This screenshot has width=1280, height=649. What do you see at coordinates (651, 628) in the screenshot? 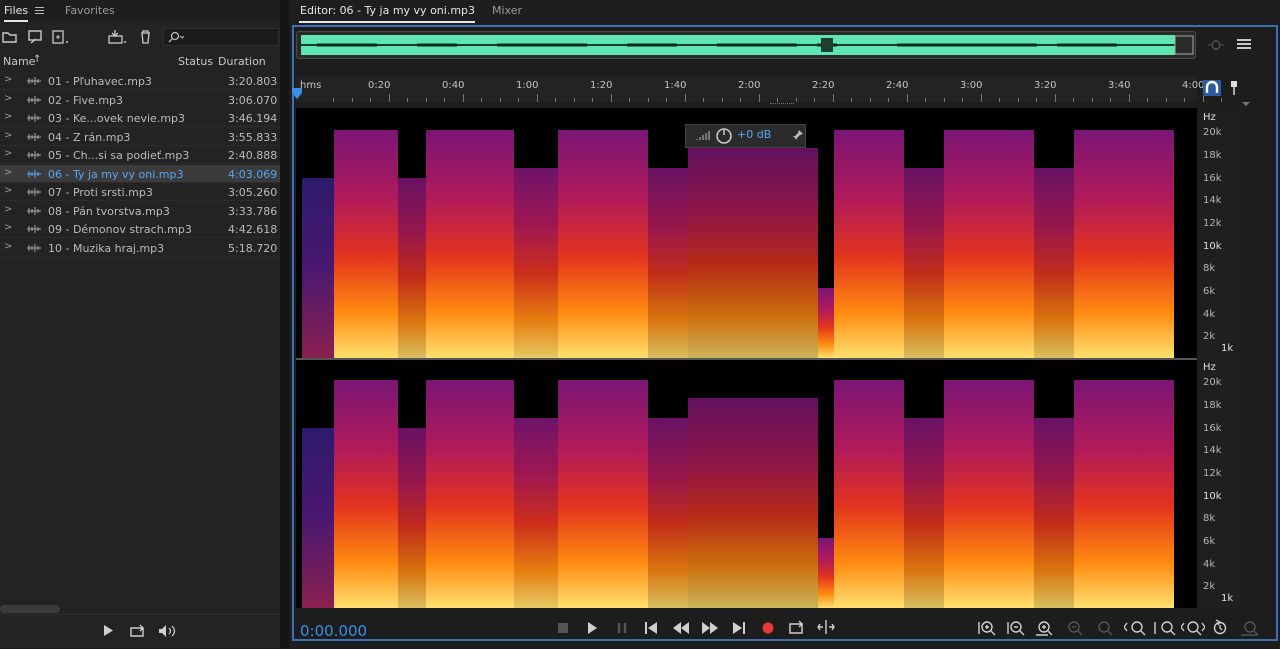
I see `skip-back-icon` at bounding box center [651, 628].